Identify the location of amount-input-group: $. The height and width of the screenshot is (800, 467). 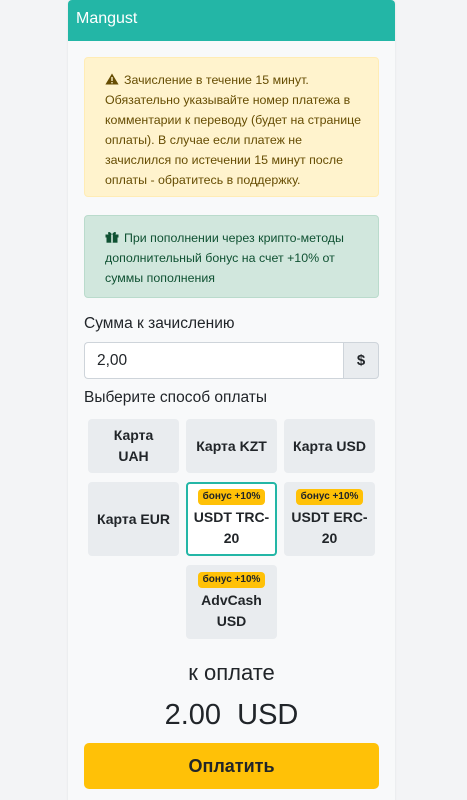
(231, 360).